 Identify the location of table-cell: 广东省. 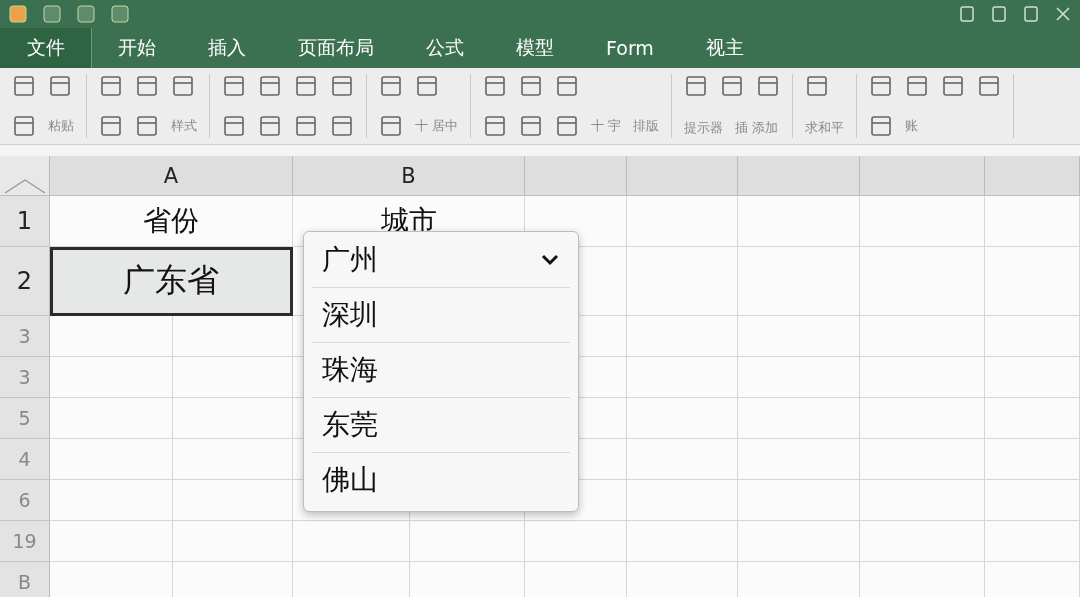
(171, 281).